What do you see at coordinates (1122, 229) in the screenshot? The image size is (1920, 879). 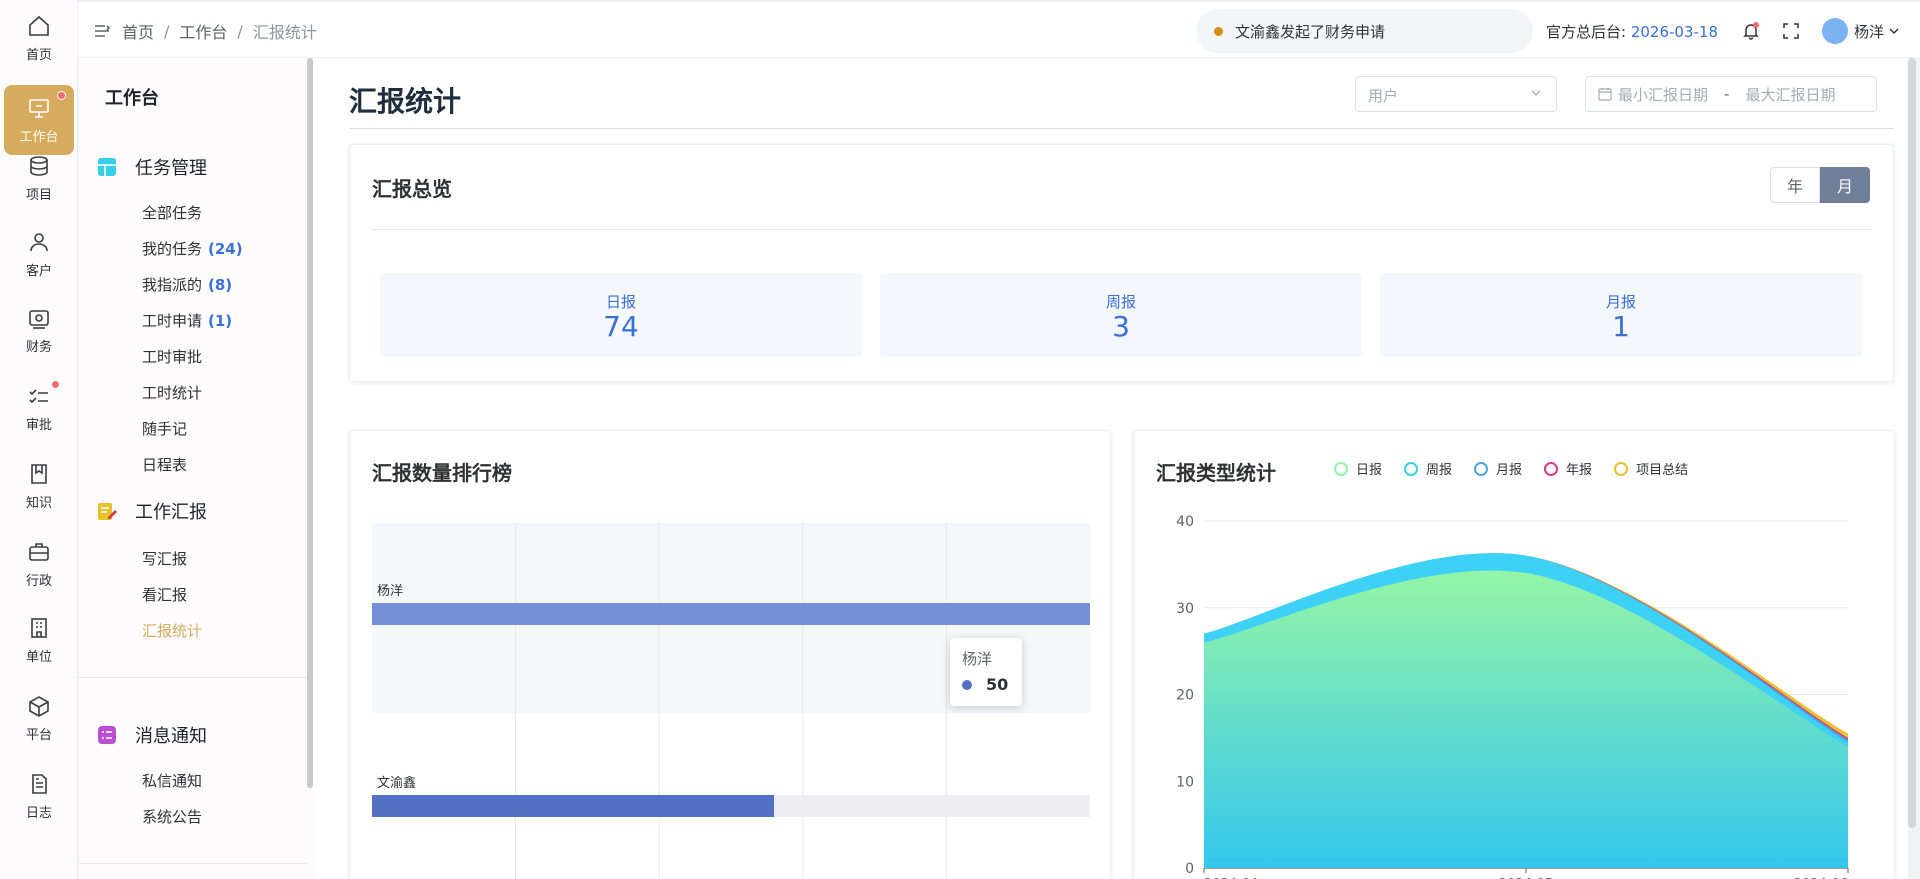 I see `overview-divider` at bounding box center [1122, 229].